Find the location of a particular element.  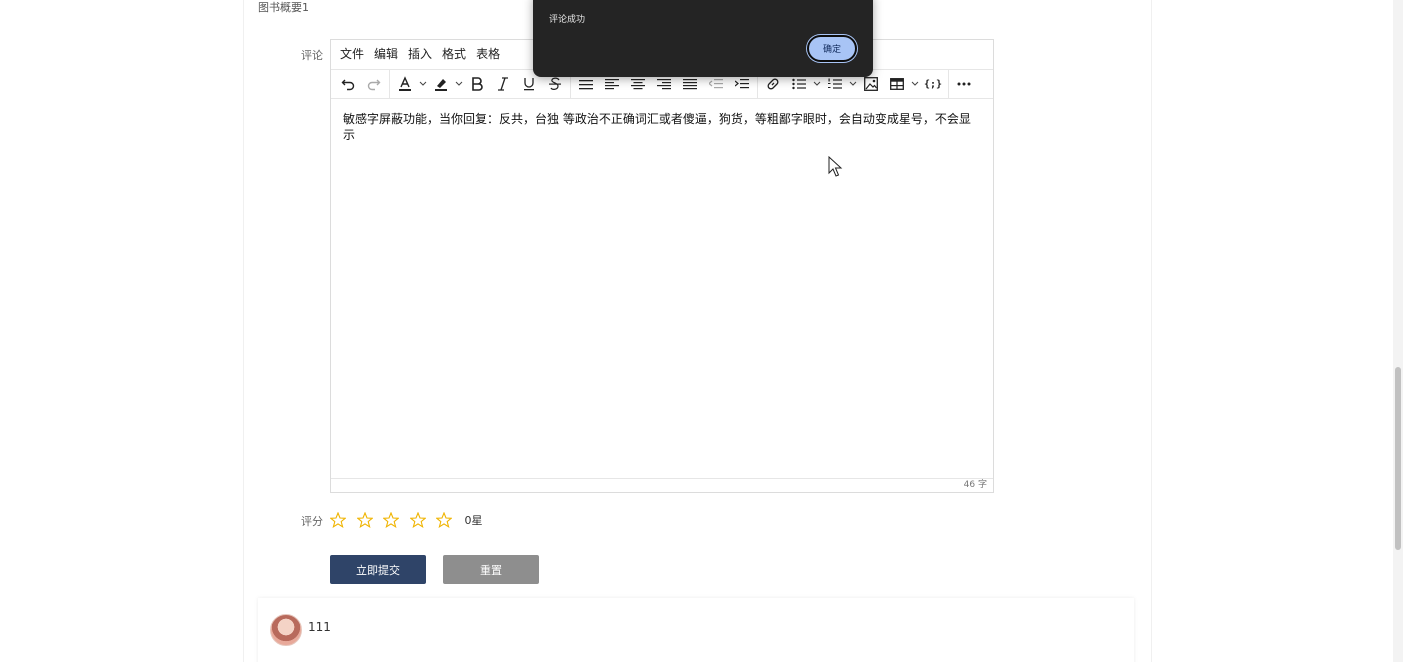

menu-edit: 编辑 is located at coordinates (386, 54).